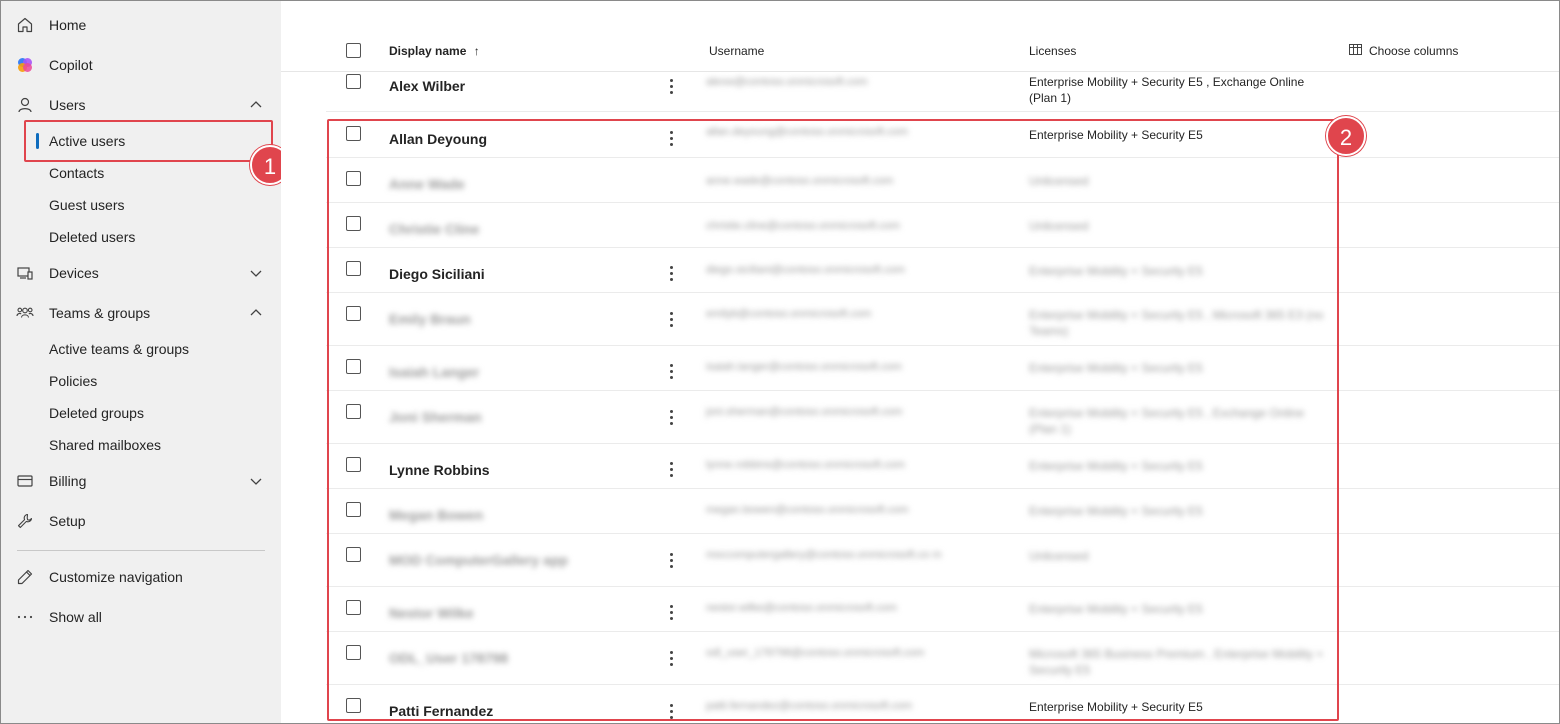 This screenshot has width=1560, height=724. What do you see at coordinates (25, 577) in the screenshot?
I see `pencil-icon` at bounding box center [25, 577].